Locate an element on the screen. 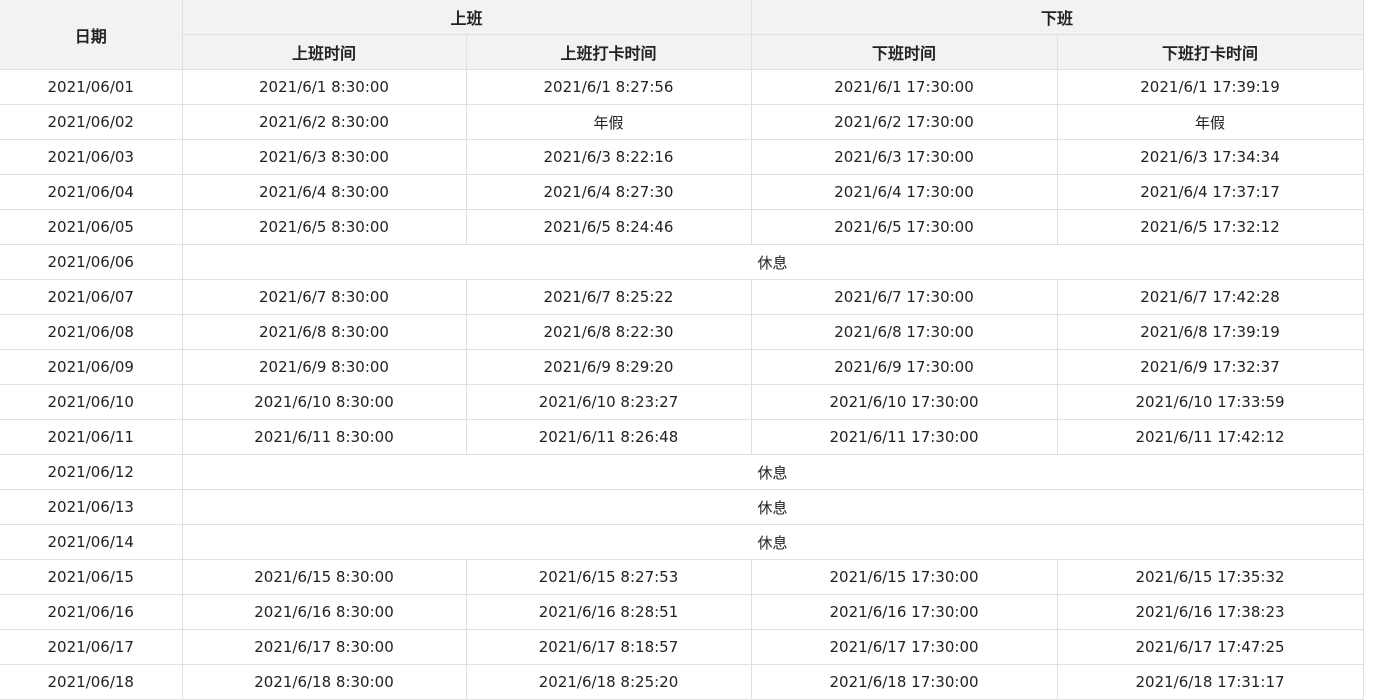 The width and height of the screenshot is (1375, 700). header-date: 日期 is located at coordinates (91, 35).